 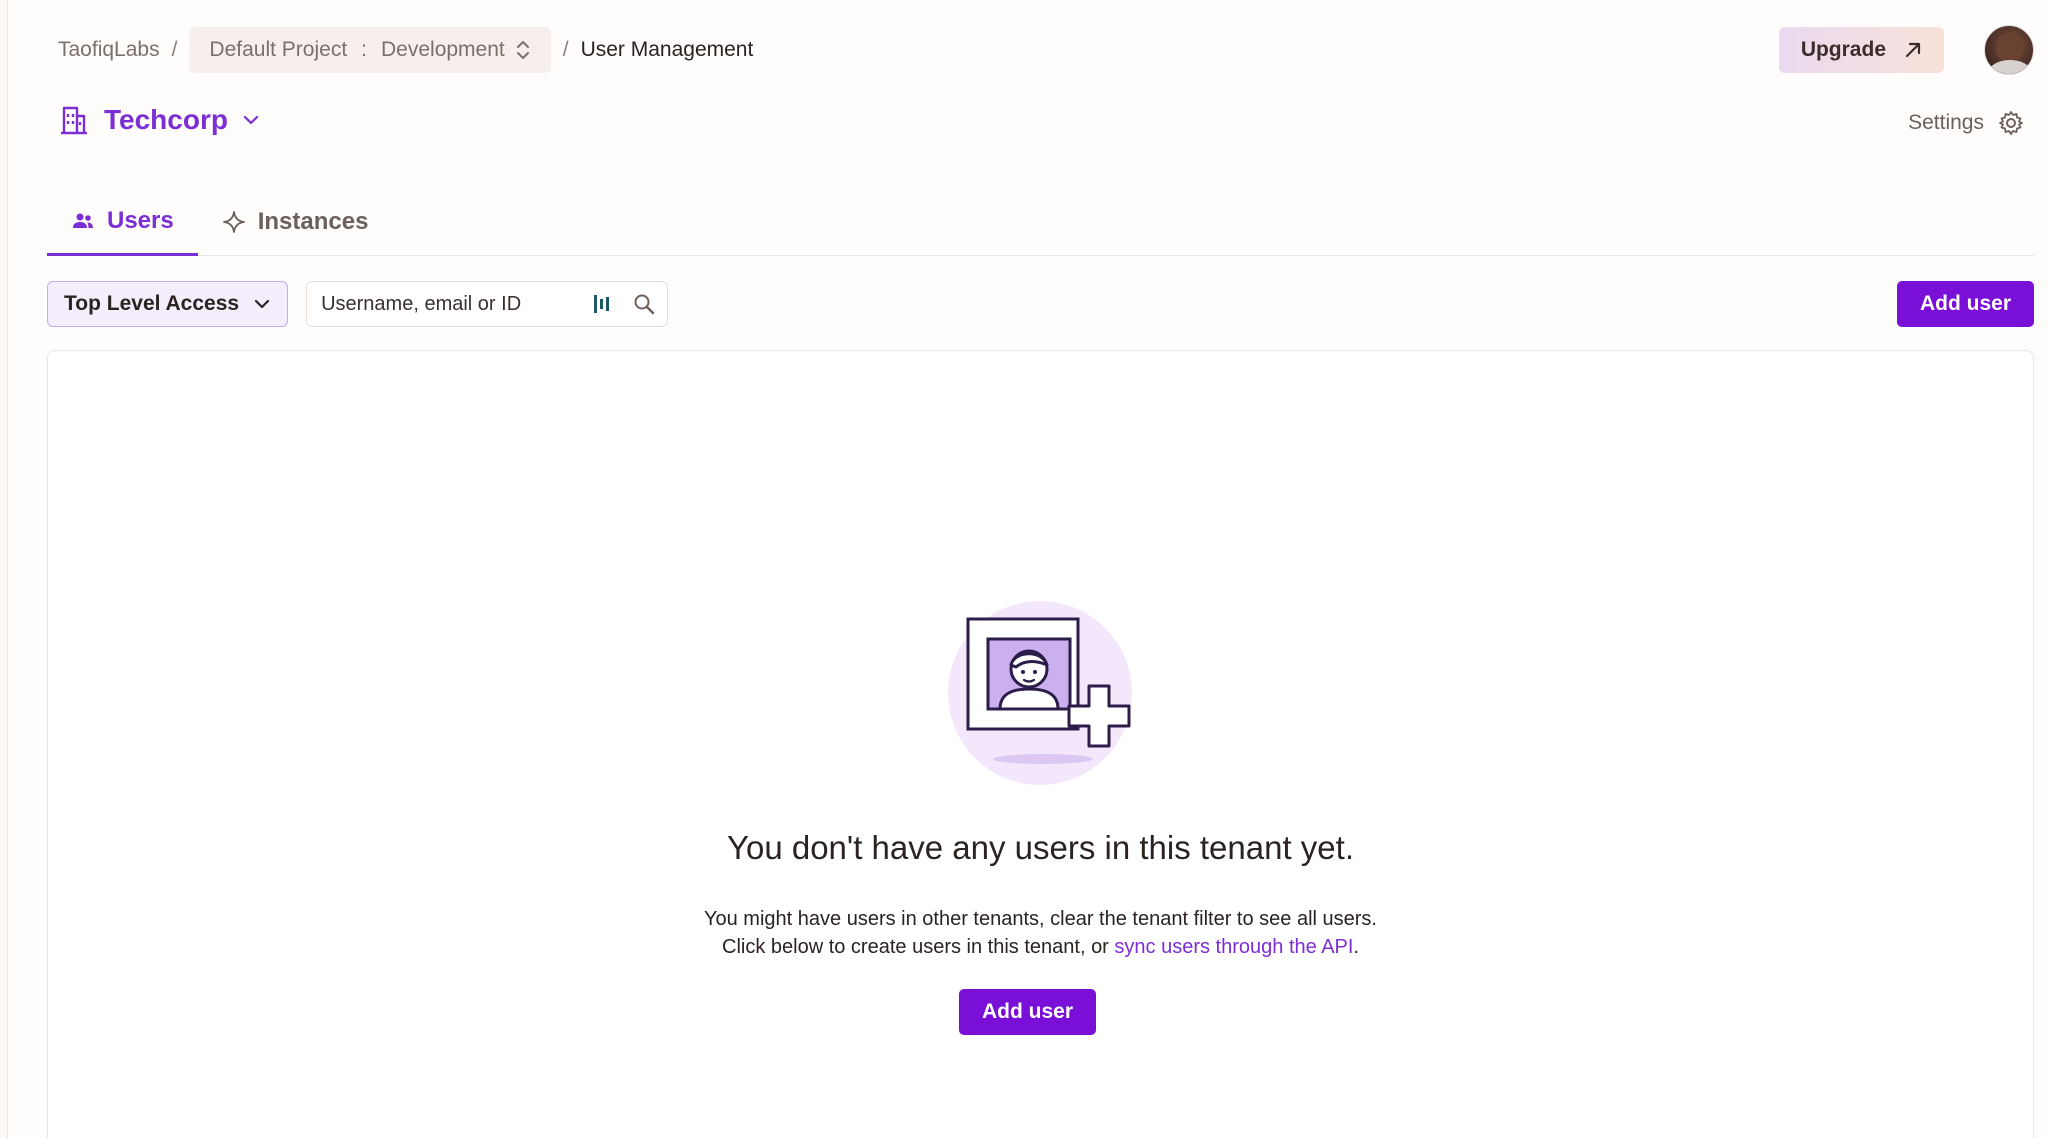 I want to click on empty-state-line-2-suffix: ., so click(x=1356, y=947).